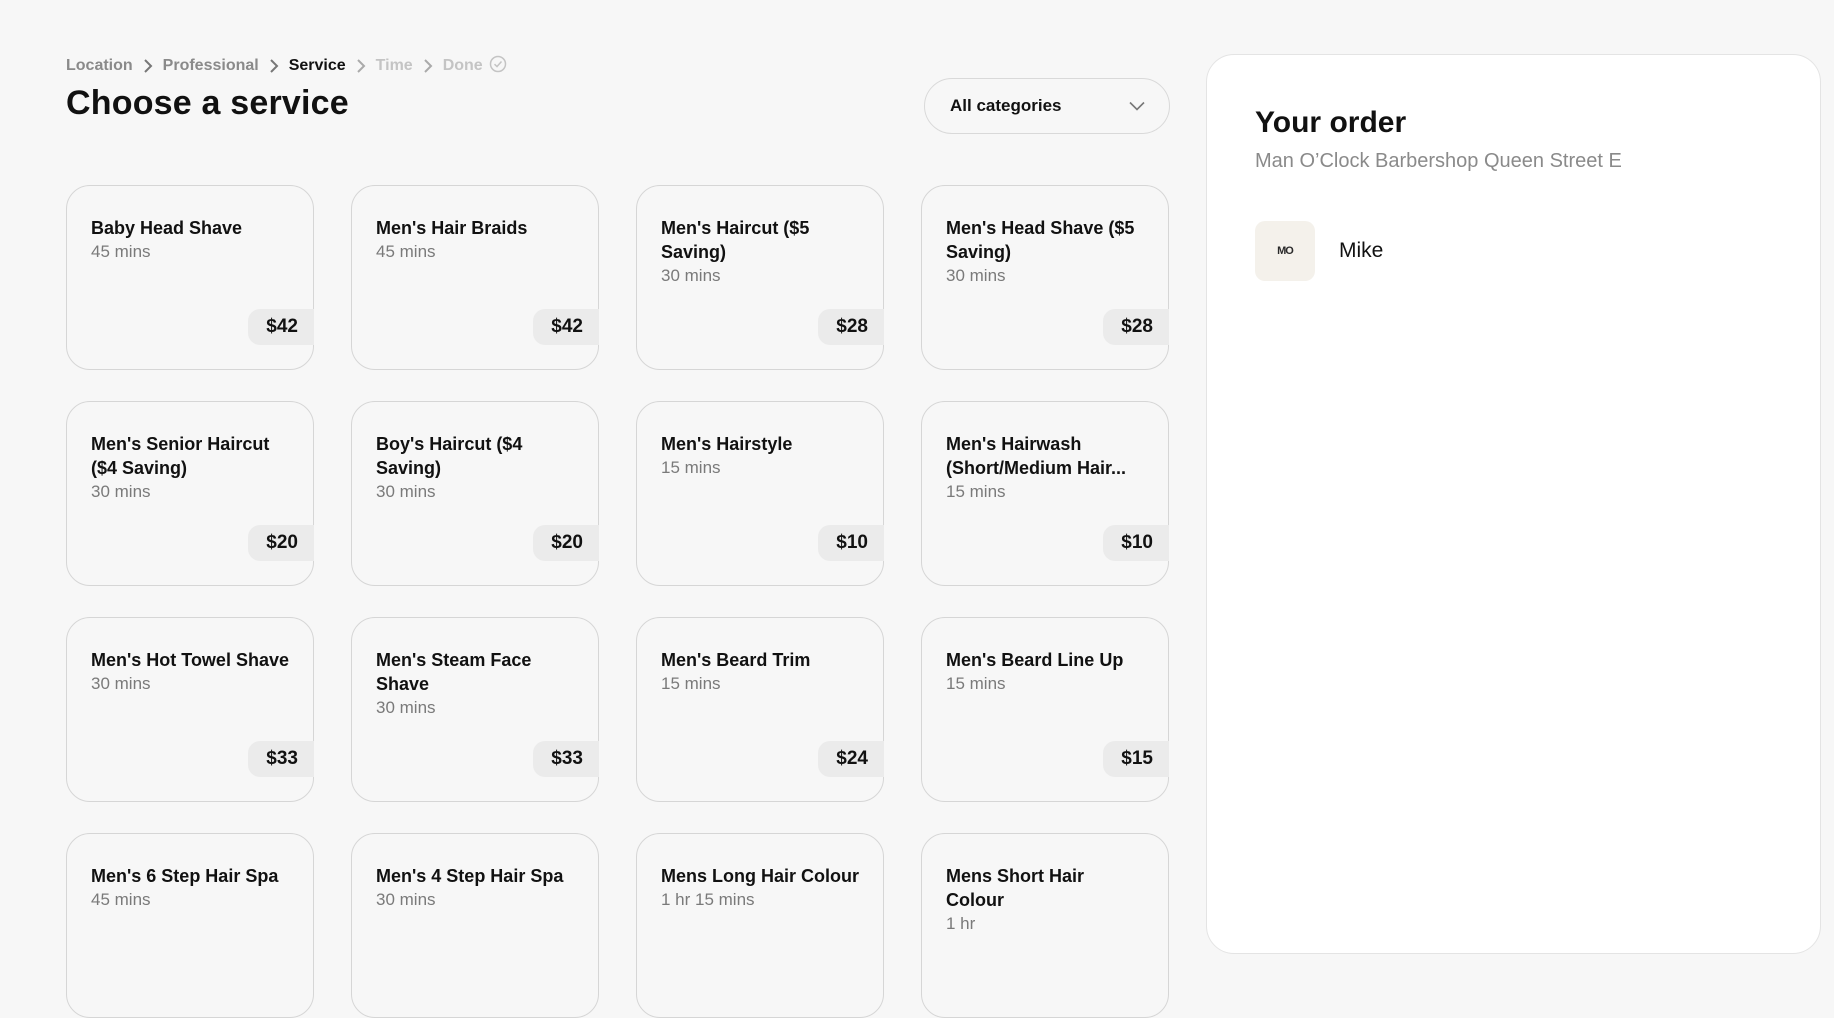 The height and width of the screenshot is (1018, 1834). What do you see at coordinates (185, 876) in the screenshot?
I see `service-name: Men's 6 Step Hair Spa` at bounding box center [185, 876].